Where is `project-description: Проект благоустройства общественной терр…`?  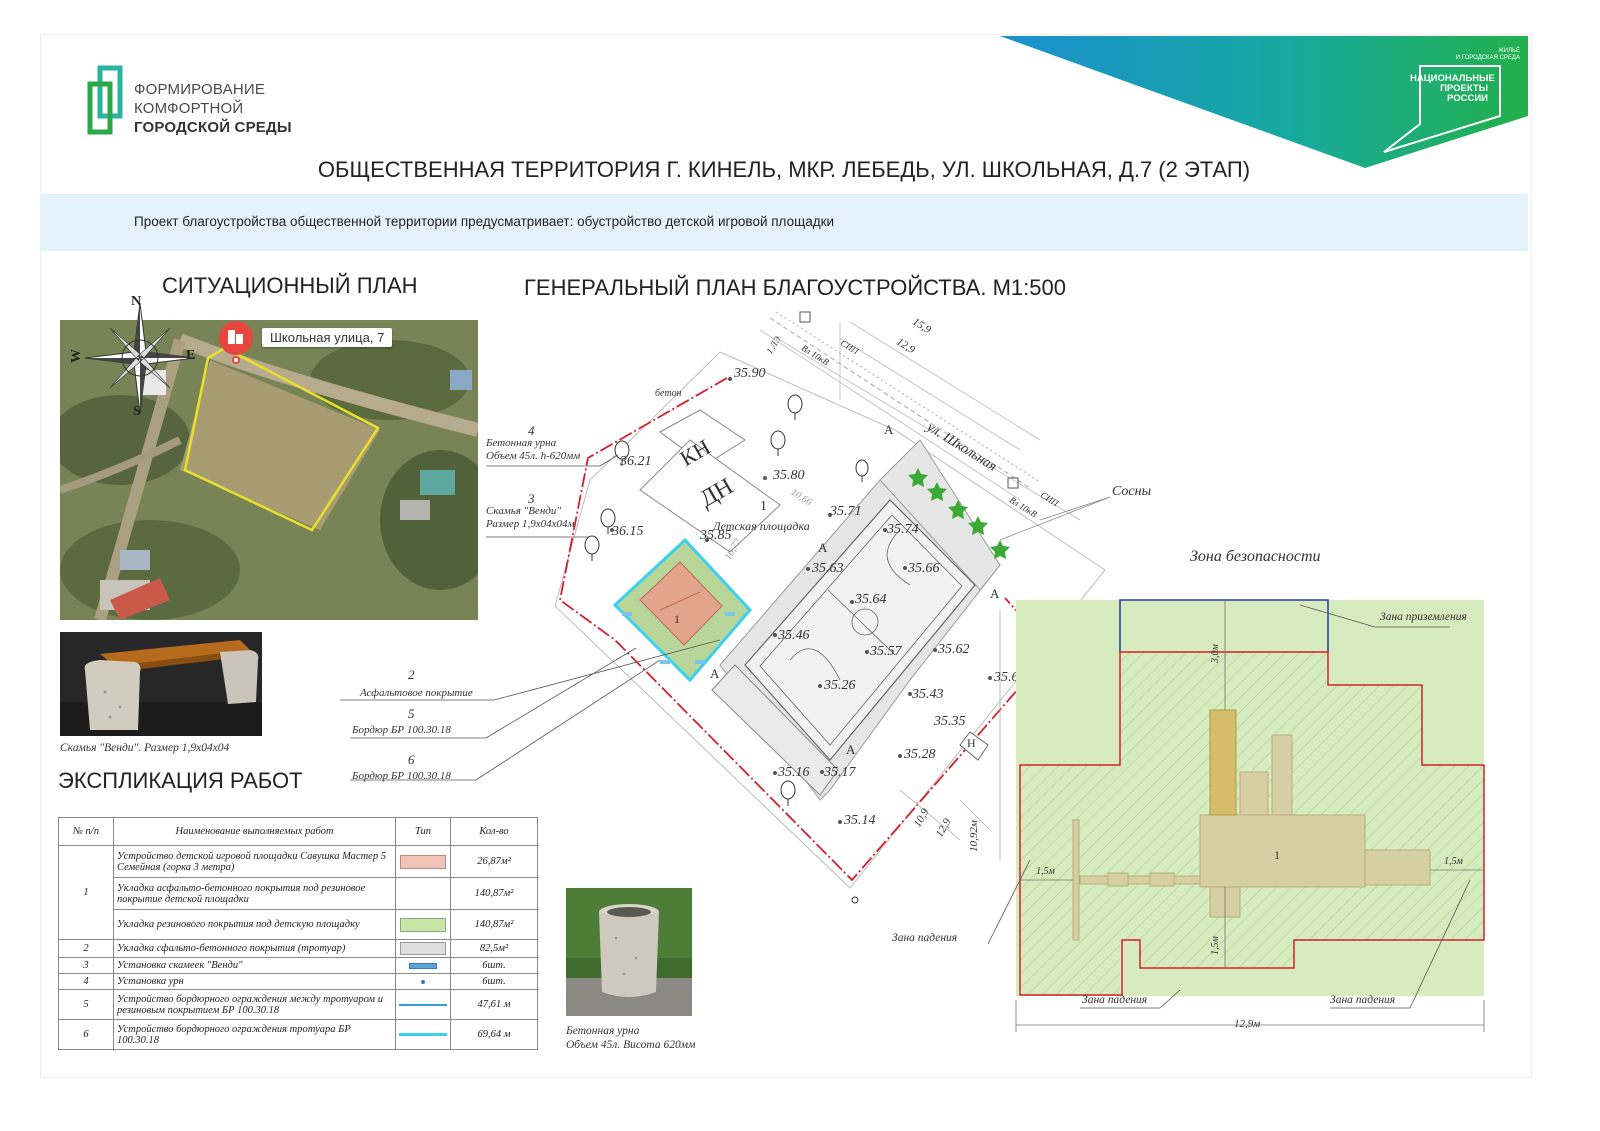 project-description: Проект благоустройства общественной терр… is located at coordinates (484, 221).